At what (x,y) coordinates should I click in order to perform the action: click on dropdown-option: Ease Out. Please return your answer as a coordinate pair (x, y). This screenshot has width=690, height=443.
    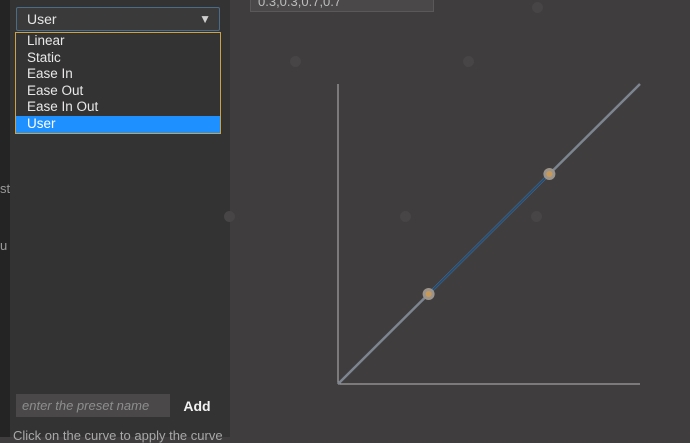
    Looking at the image, I should click on (118, 91).